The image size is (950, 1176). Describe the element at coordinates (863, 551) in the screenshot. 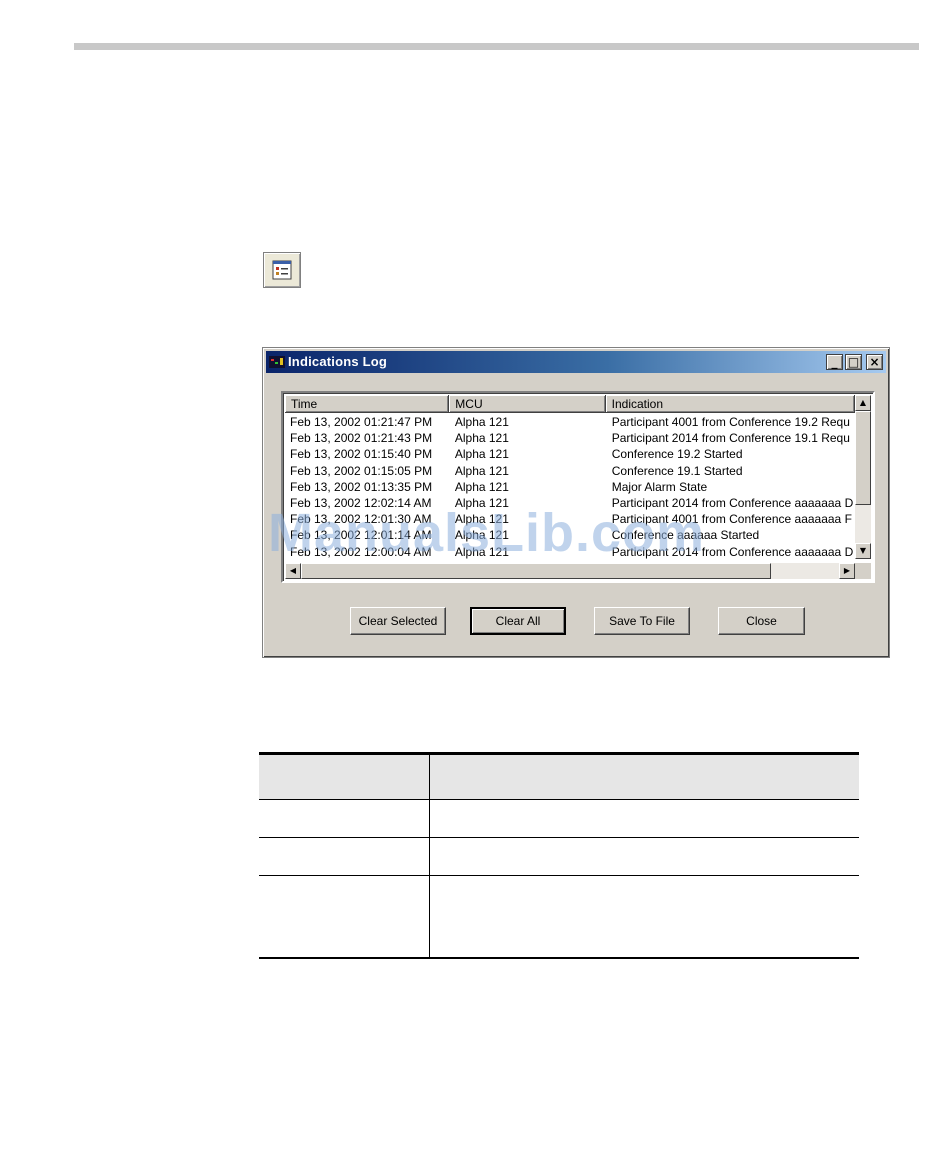

I see `scroll-down-icon: ▼` at that location.